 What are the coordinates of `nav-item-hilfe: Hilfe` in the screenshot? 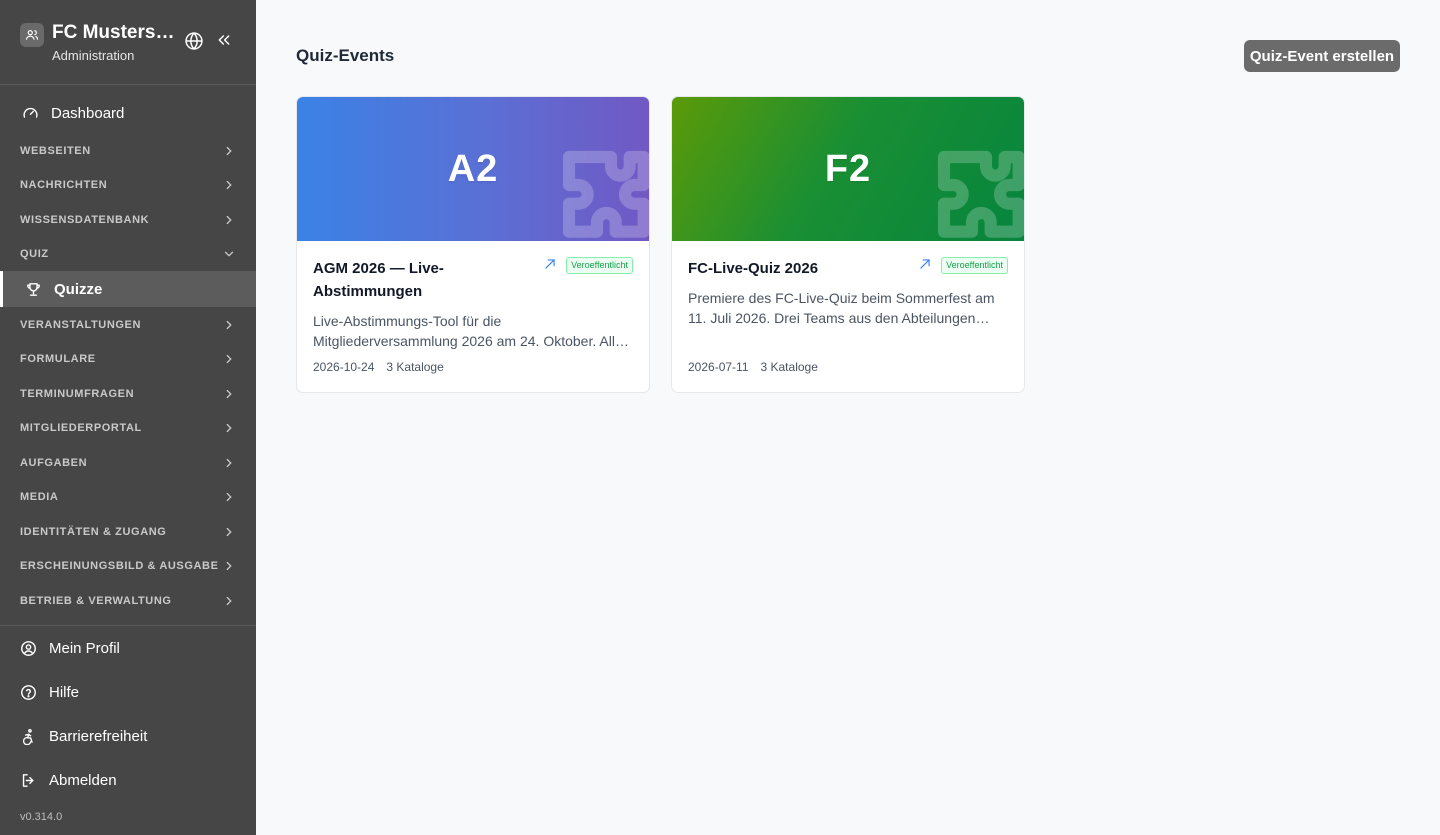 It's located at (128, 692).